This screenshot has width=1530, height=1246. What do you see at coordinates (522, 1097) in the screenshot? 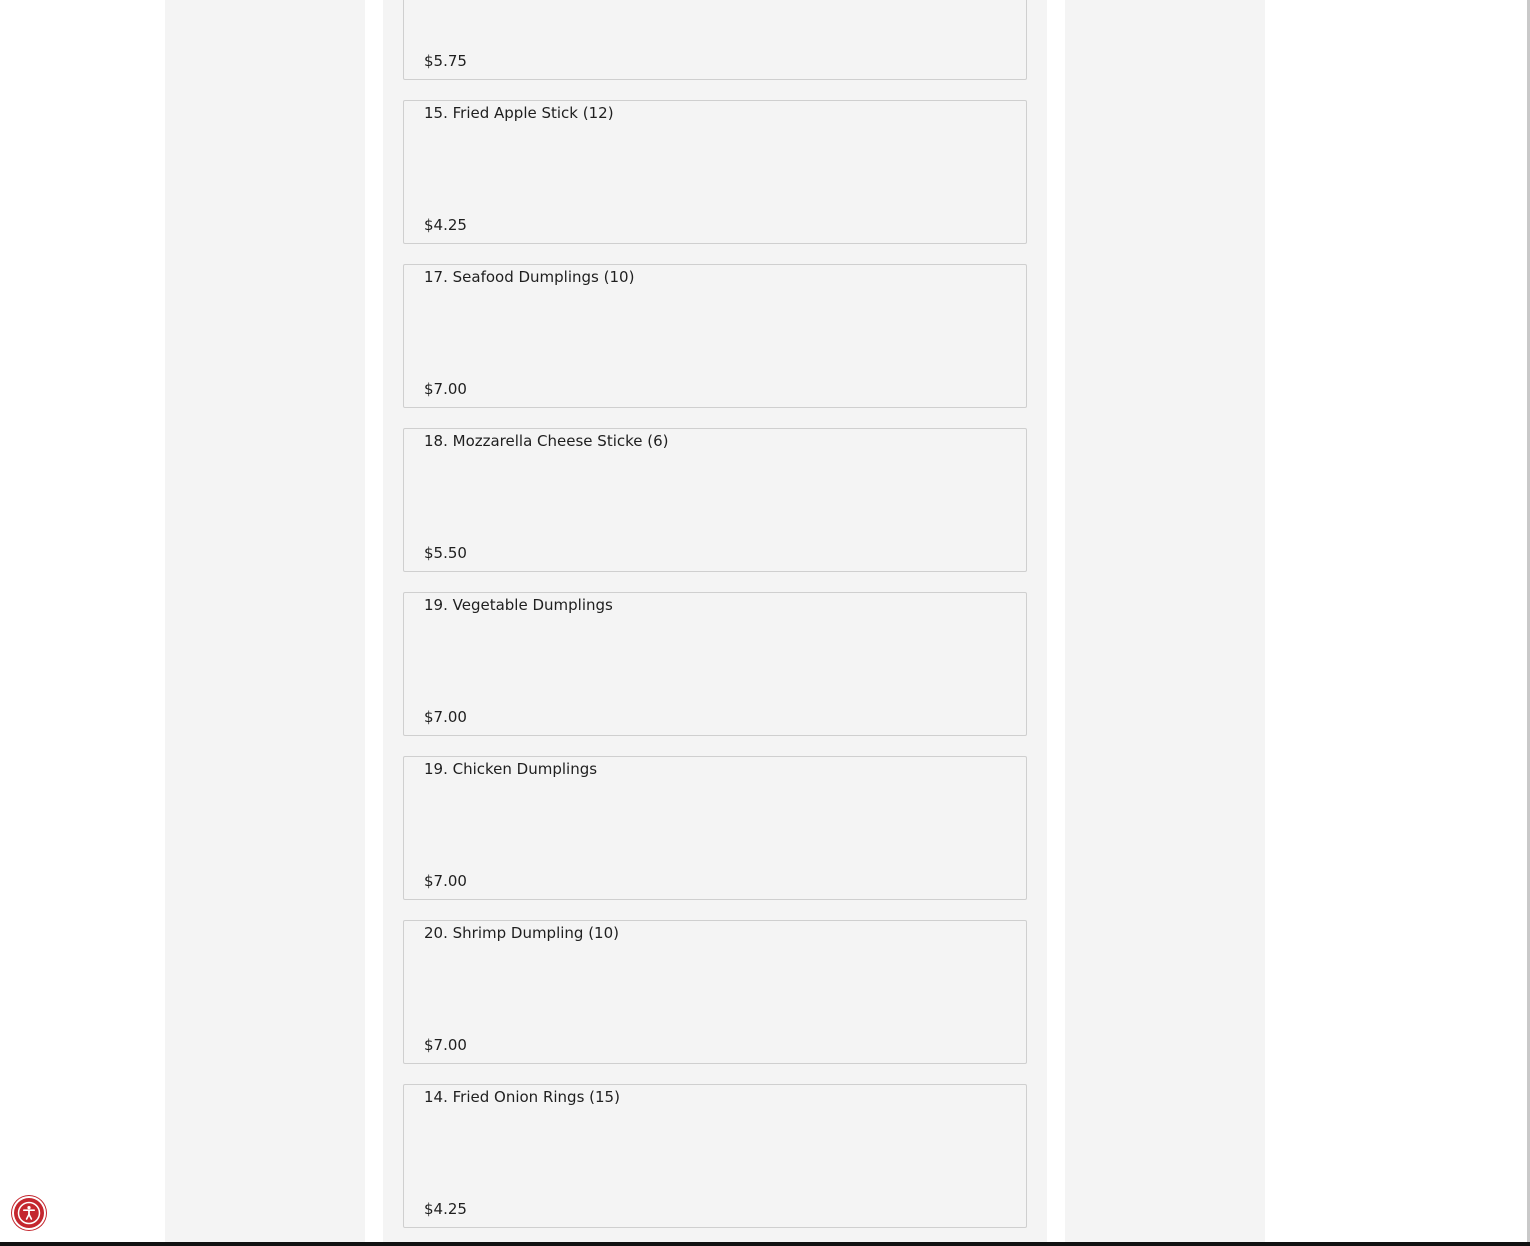
I see `menu-item-name: 14. Fried Onion Rings (15)` at bounding box center [522, 1097].